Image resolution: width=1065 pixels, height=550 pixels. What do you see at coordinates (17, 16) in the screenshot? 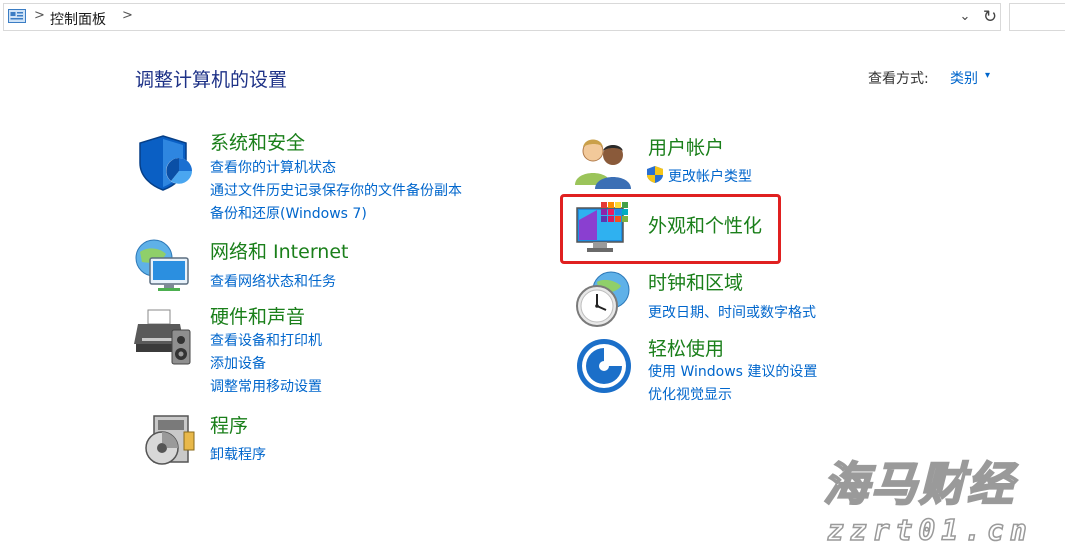
I see `control-panel-icon` at bounding box center [17, 16].